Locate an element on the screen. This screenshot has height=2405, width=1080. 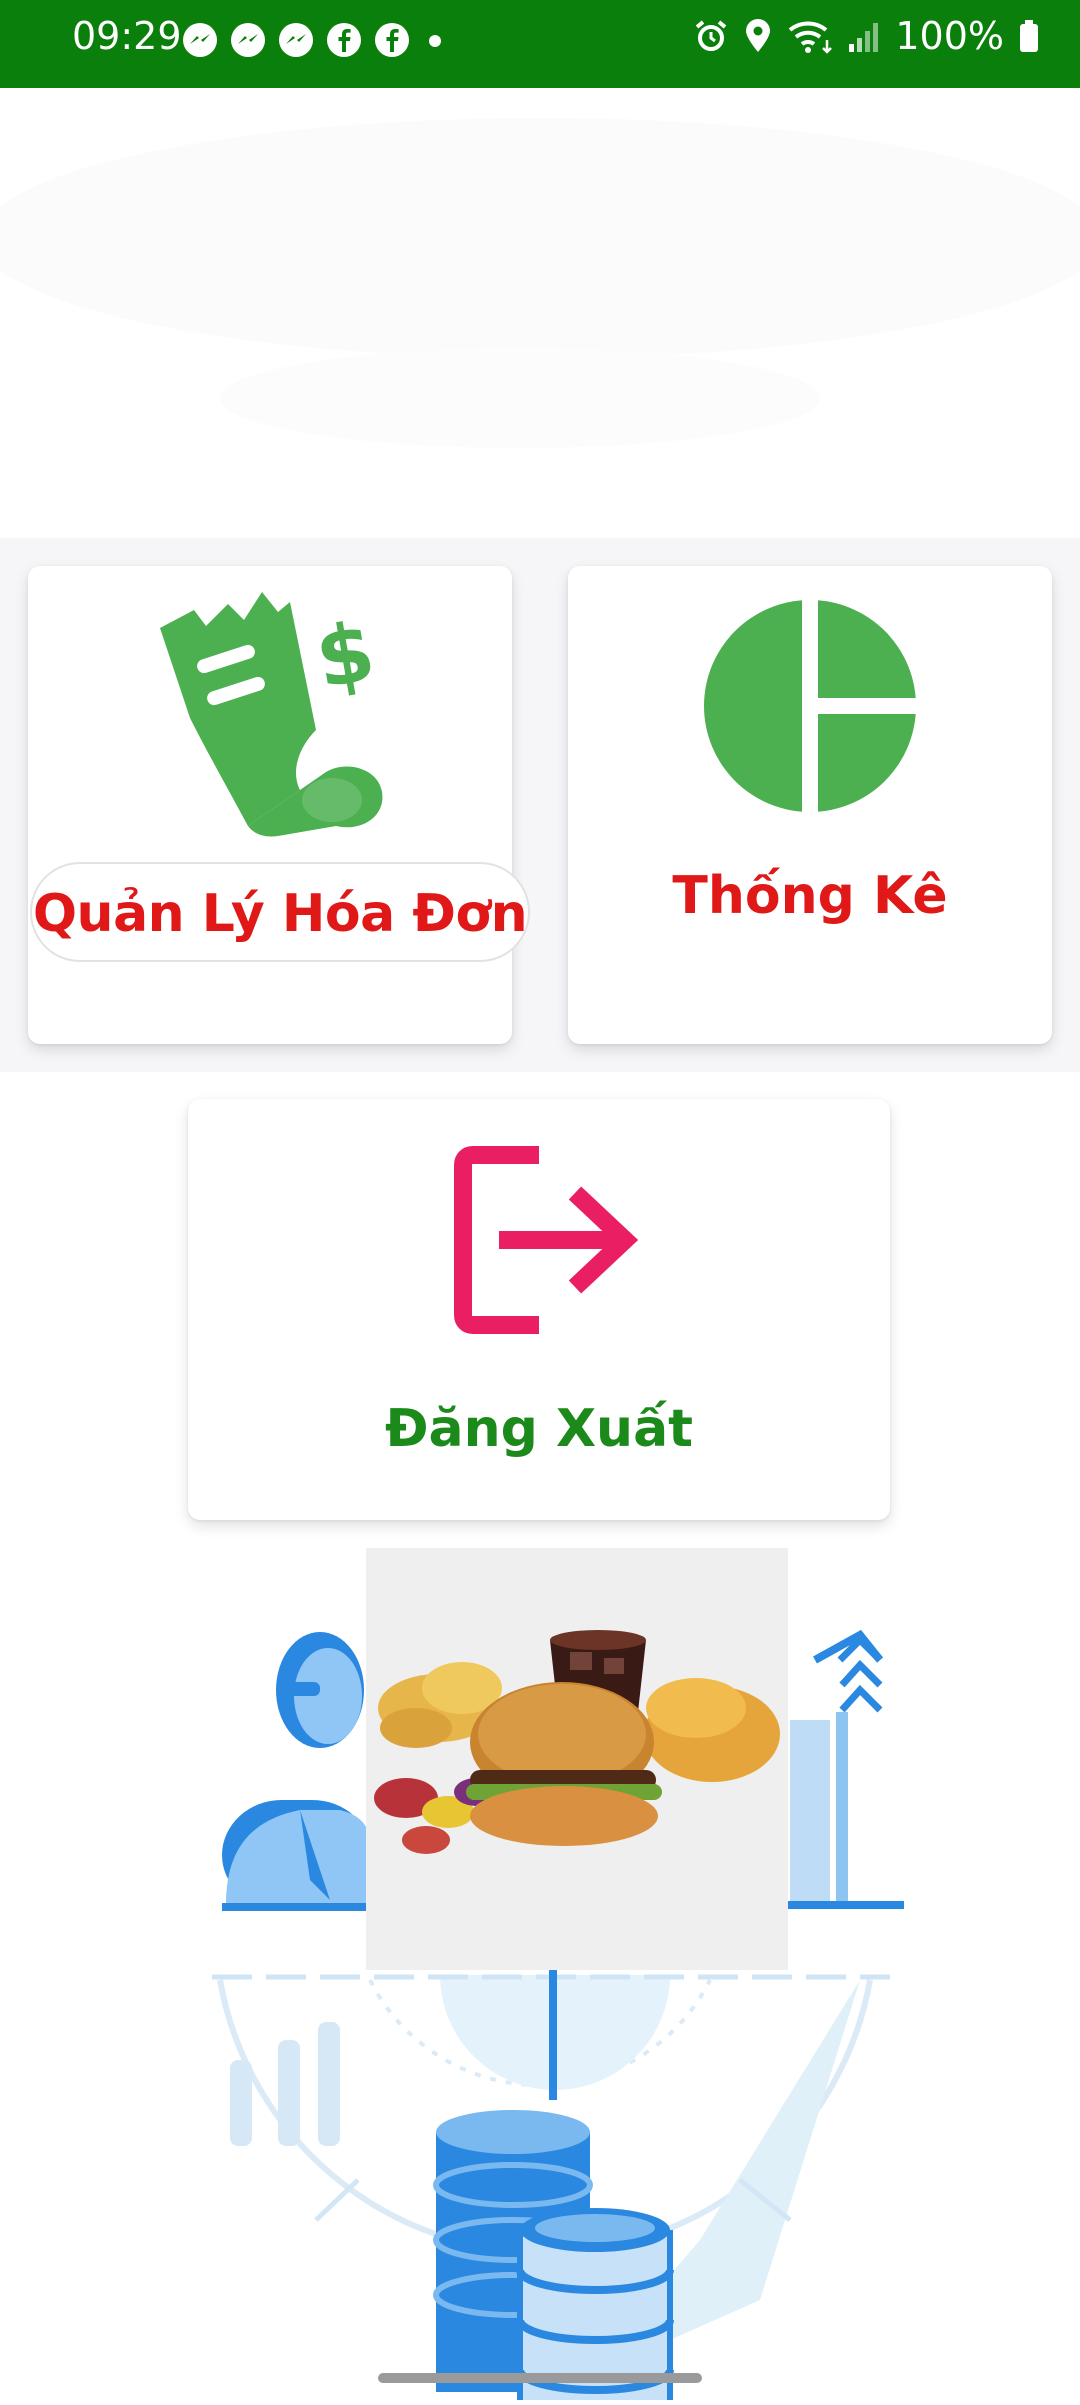
statistics-card: Thống Kê is located at coordinates (810, 805).